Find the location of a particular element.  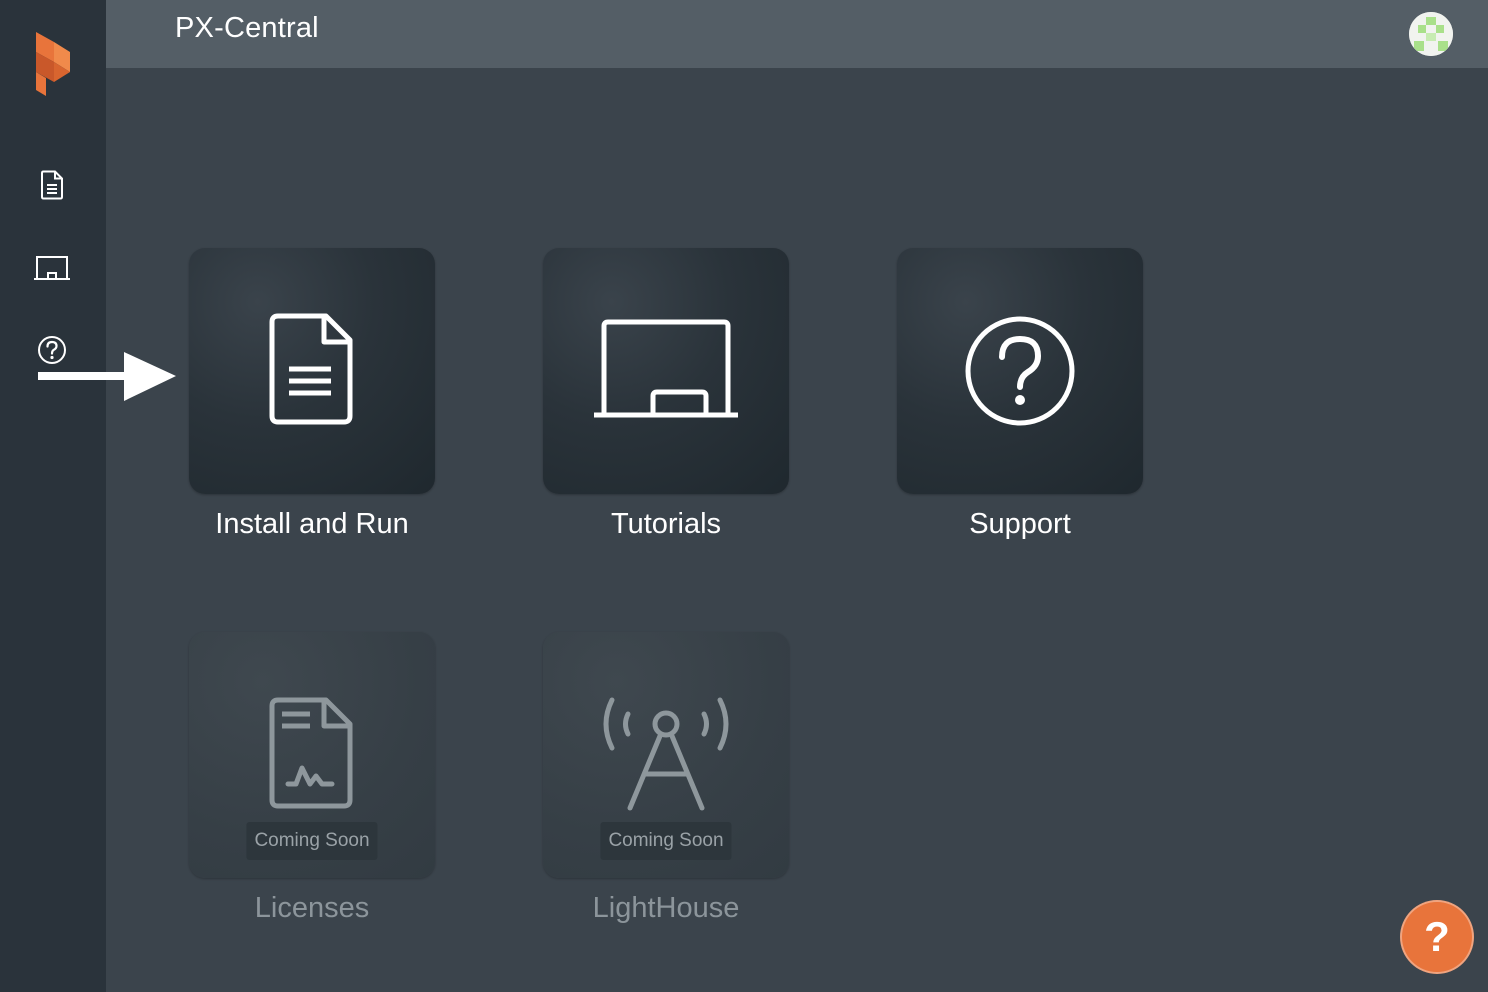

question-circle-icon is located at coordinates (1020, 371).